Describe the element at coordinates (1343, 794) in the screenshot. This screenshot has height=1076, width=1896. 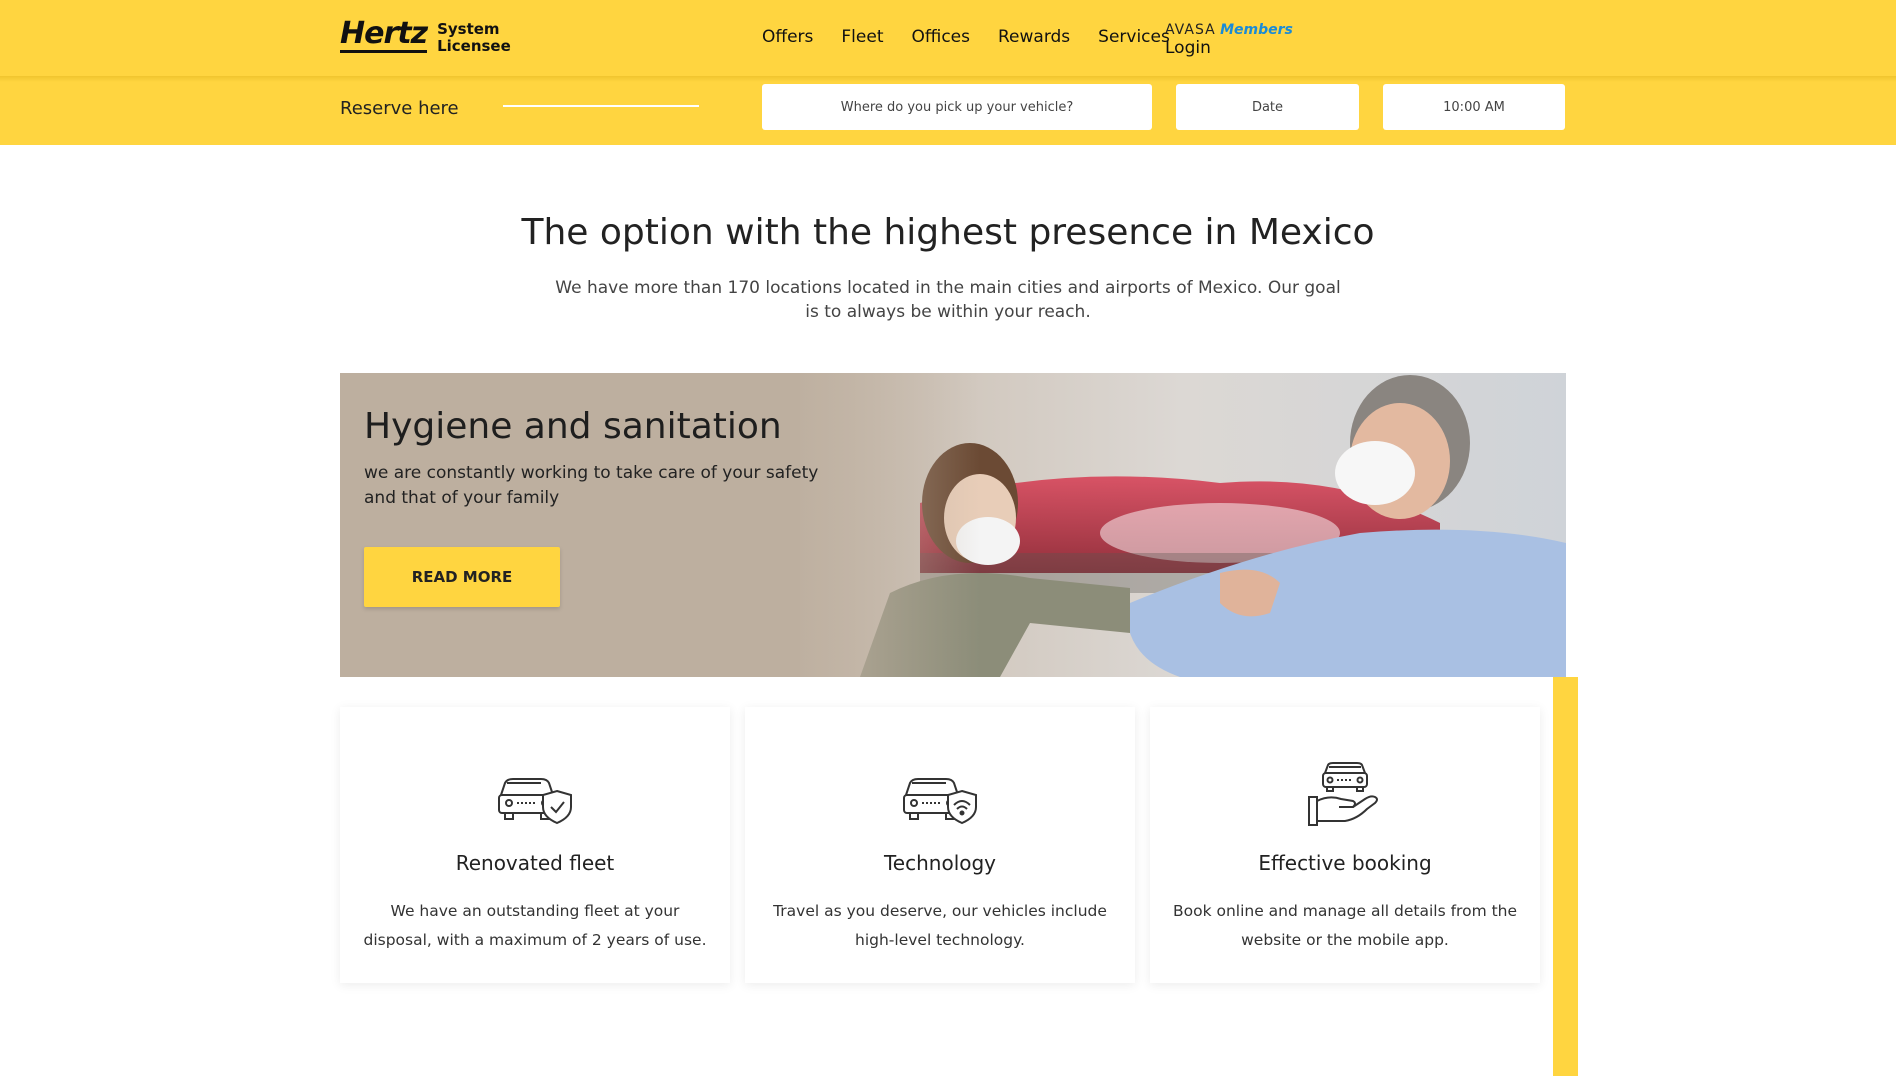
I see `car-hand-icon` at that location.